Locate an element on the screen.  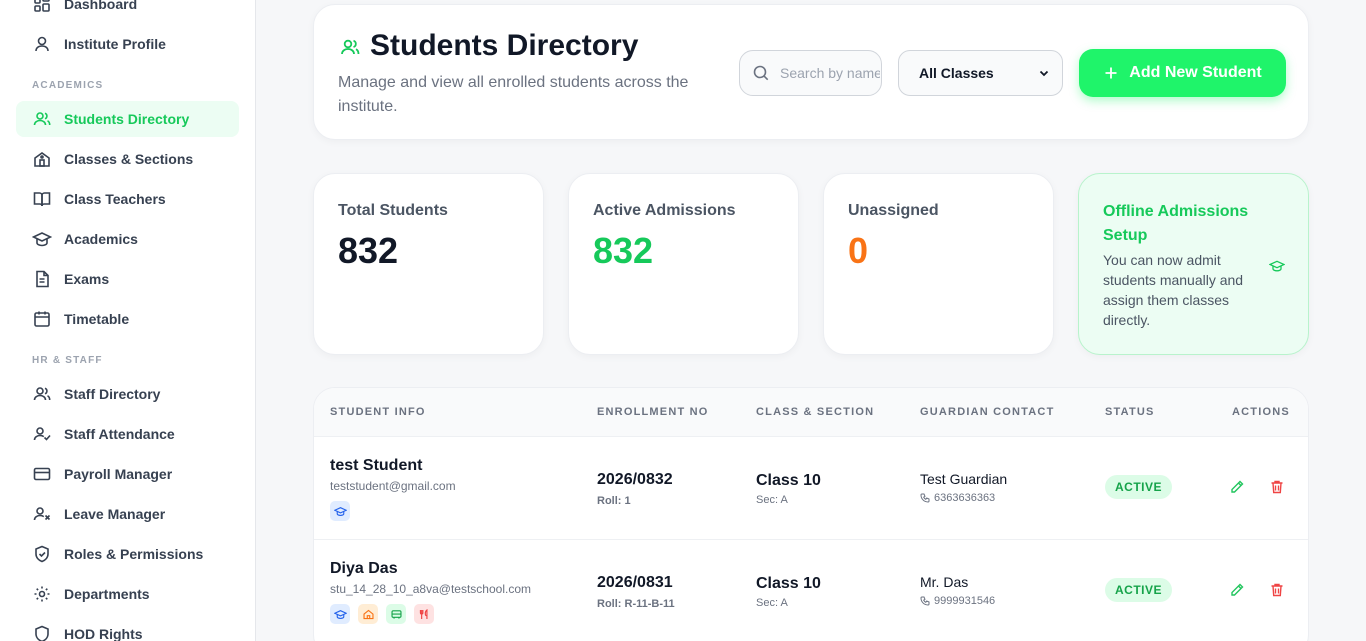
shield-icon is located at coordinates (42, 632).